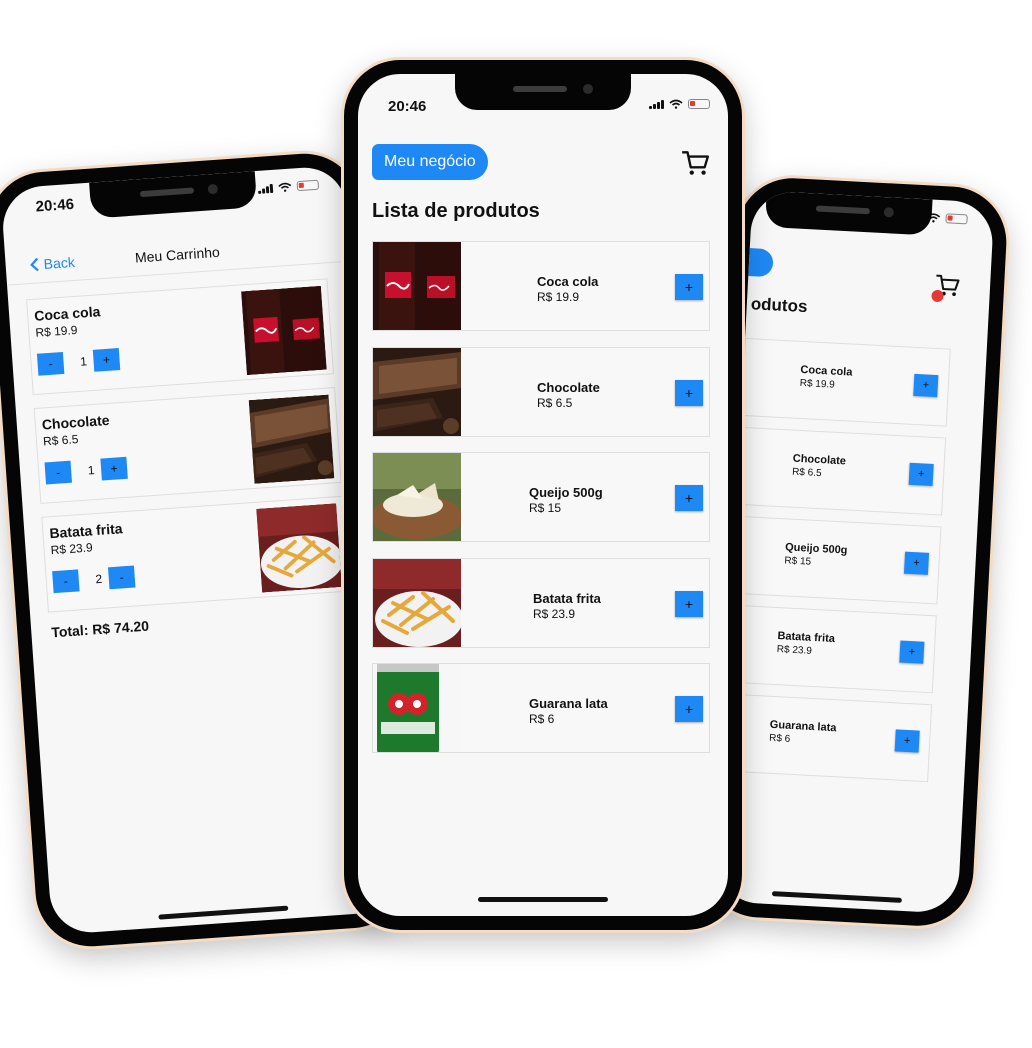  What do you see at coordinates (85, 531) in the screenshot?
I see `cart-item-name: Batata frita` at bounding box center [85, 531].